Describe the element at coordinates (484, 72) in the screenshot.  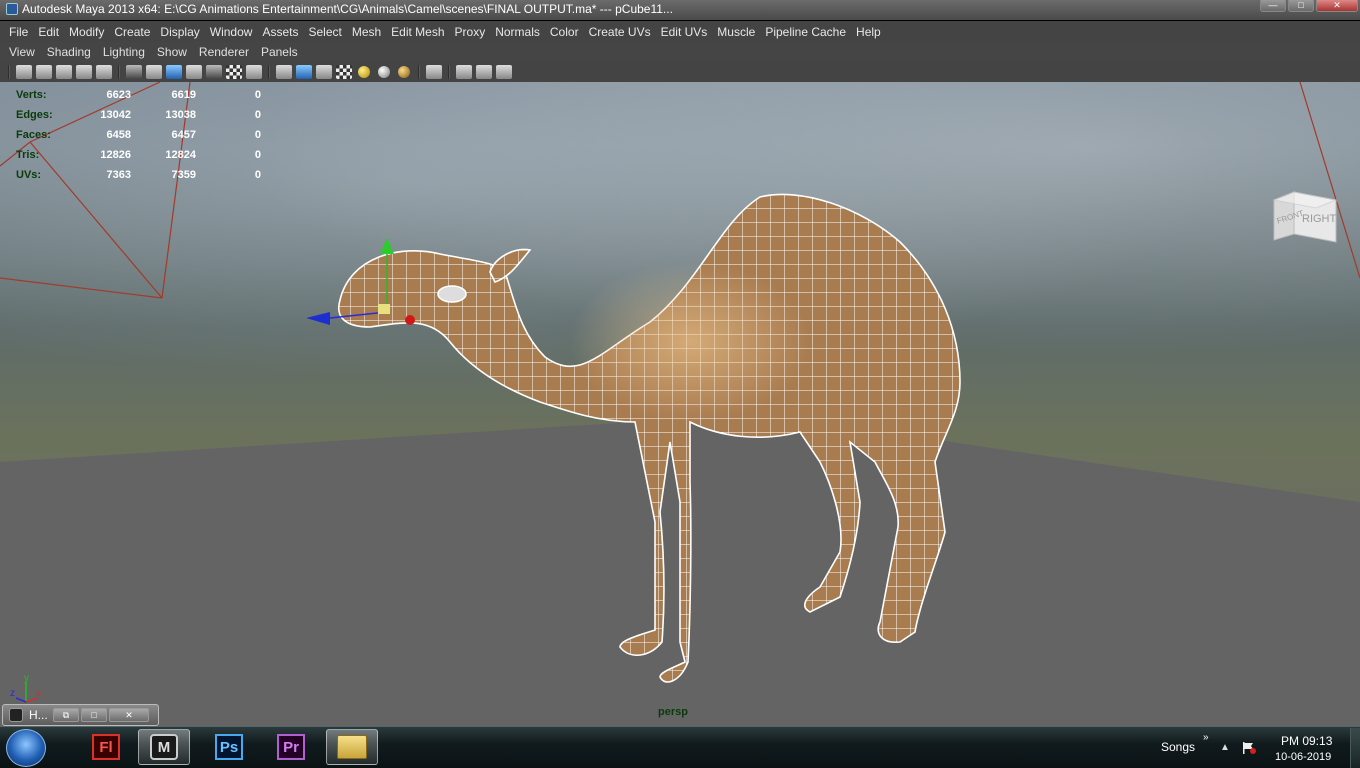
I see `backface-icon` at that location.